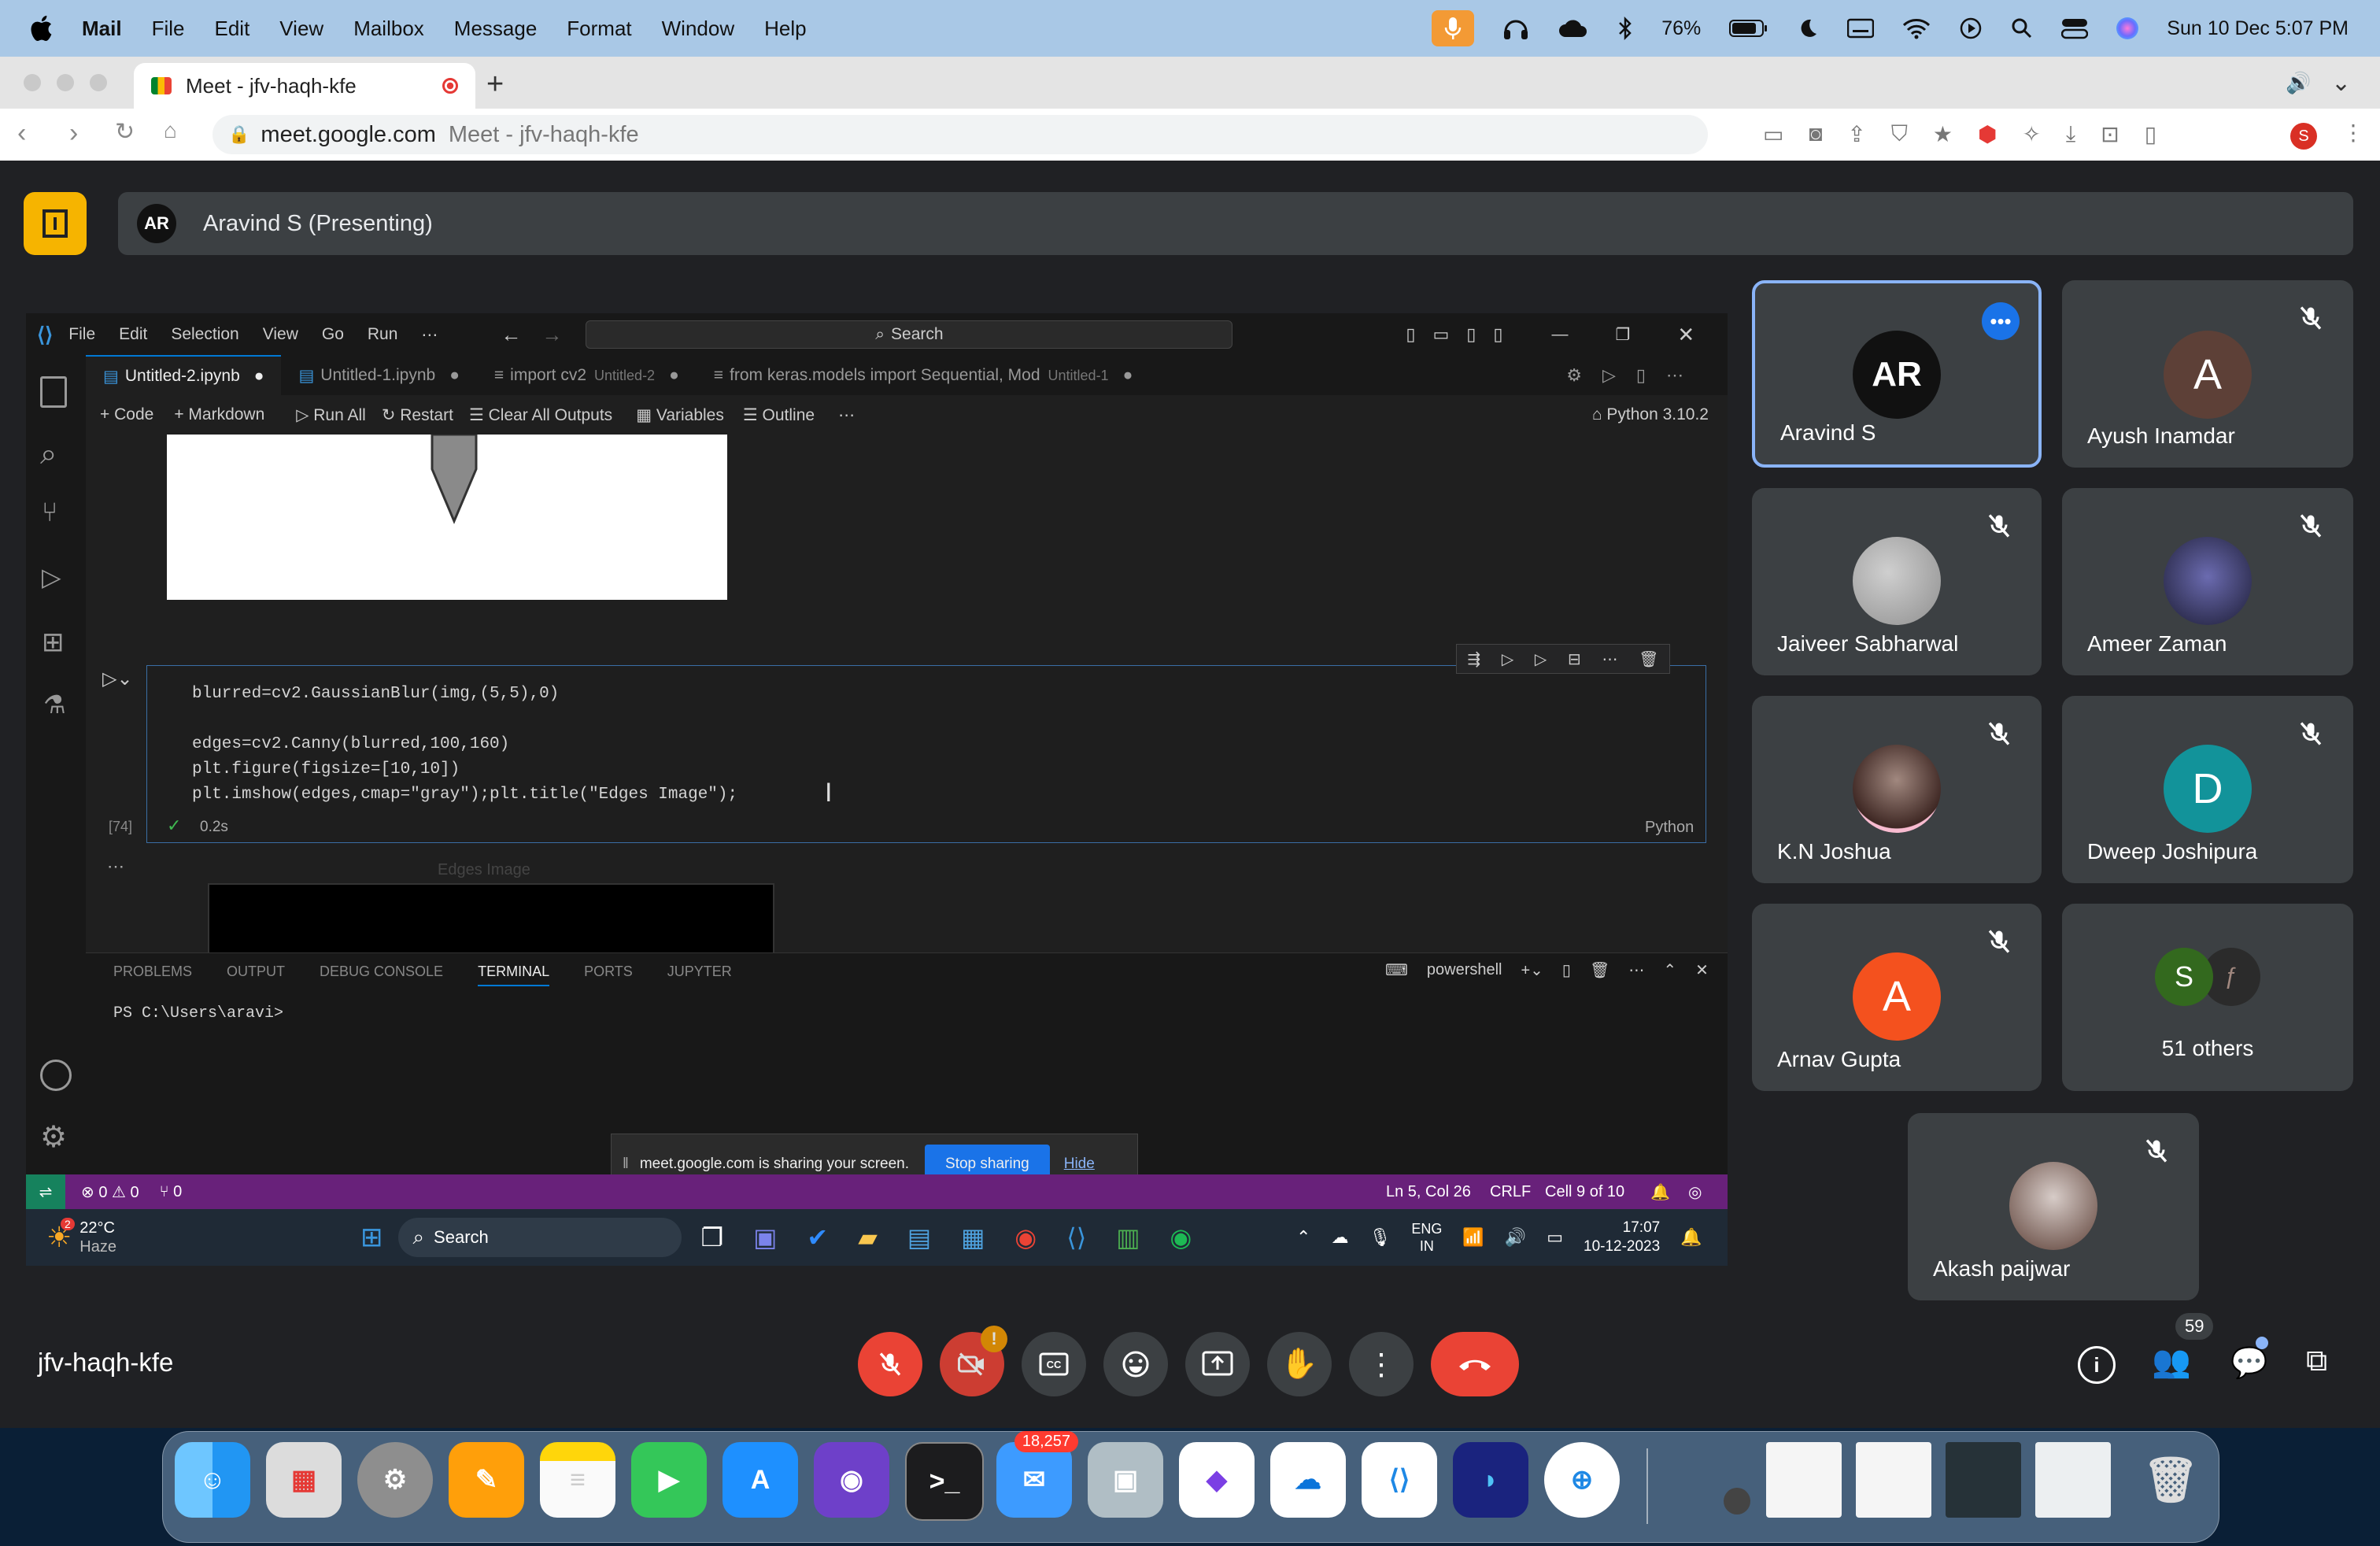 This screenshot has height=1546, width=2380. I want to click on vsc-menu-run: Run, so click(383, 334).